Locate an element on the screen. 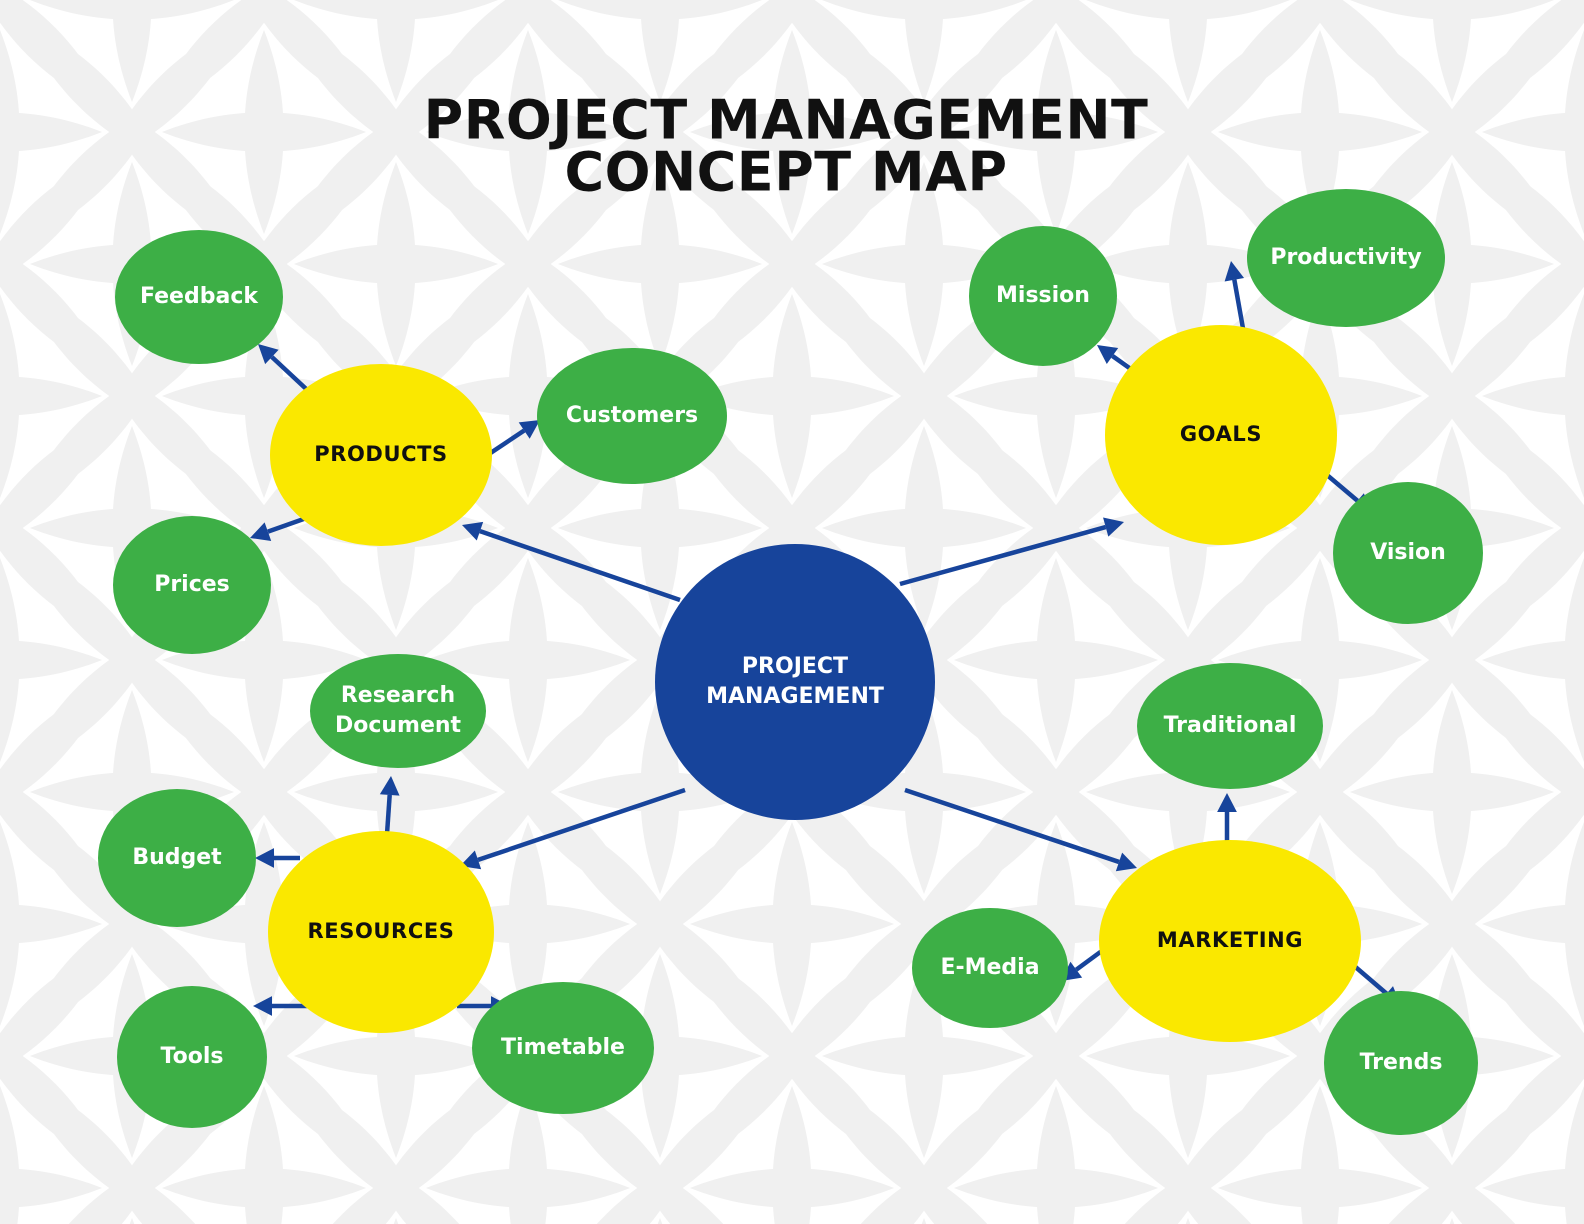  node-research-document: Research Document is located at coordinates (398, 711).